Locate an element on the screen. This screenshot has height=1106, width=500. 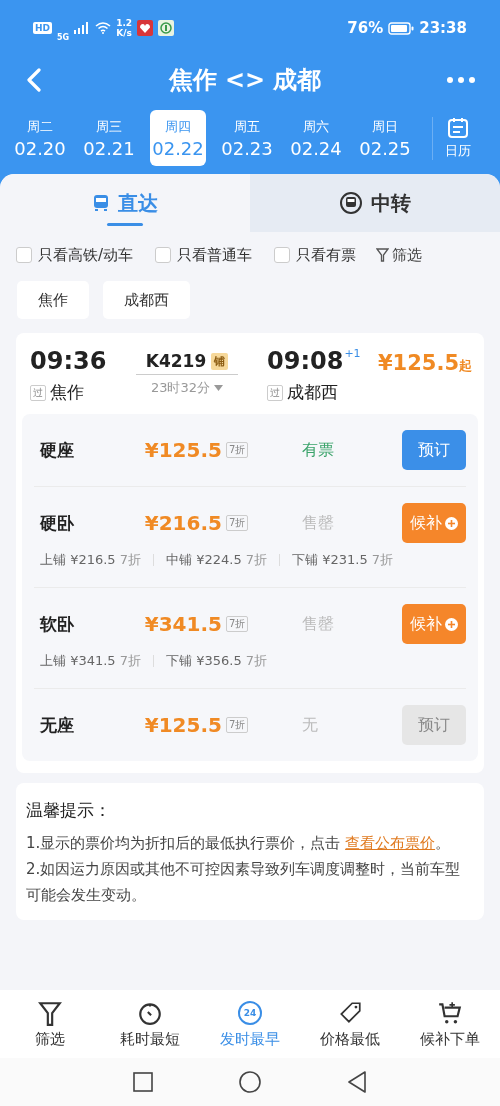
calendar-button: 日历 is located at coordinates (451, 138).